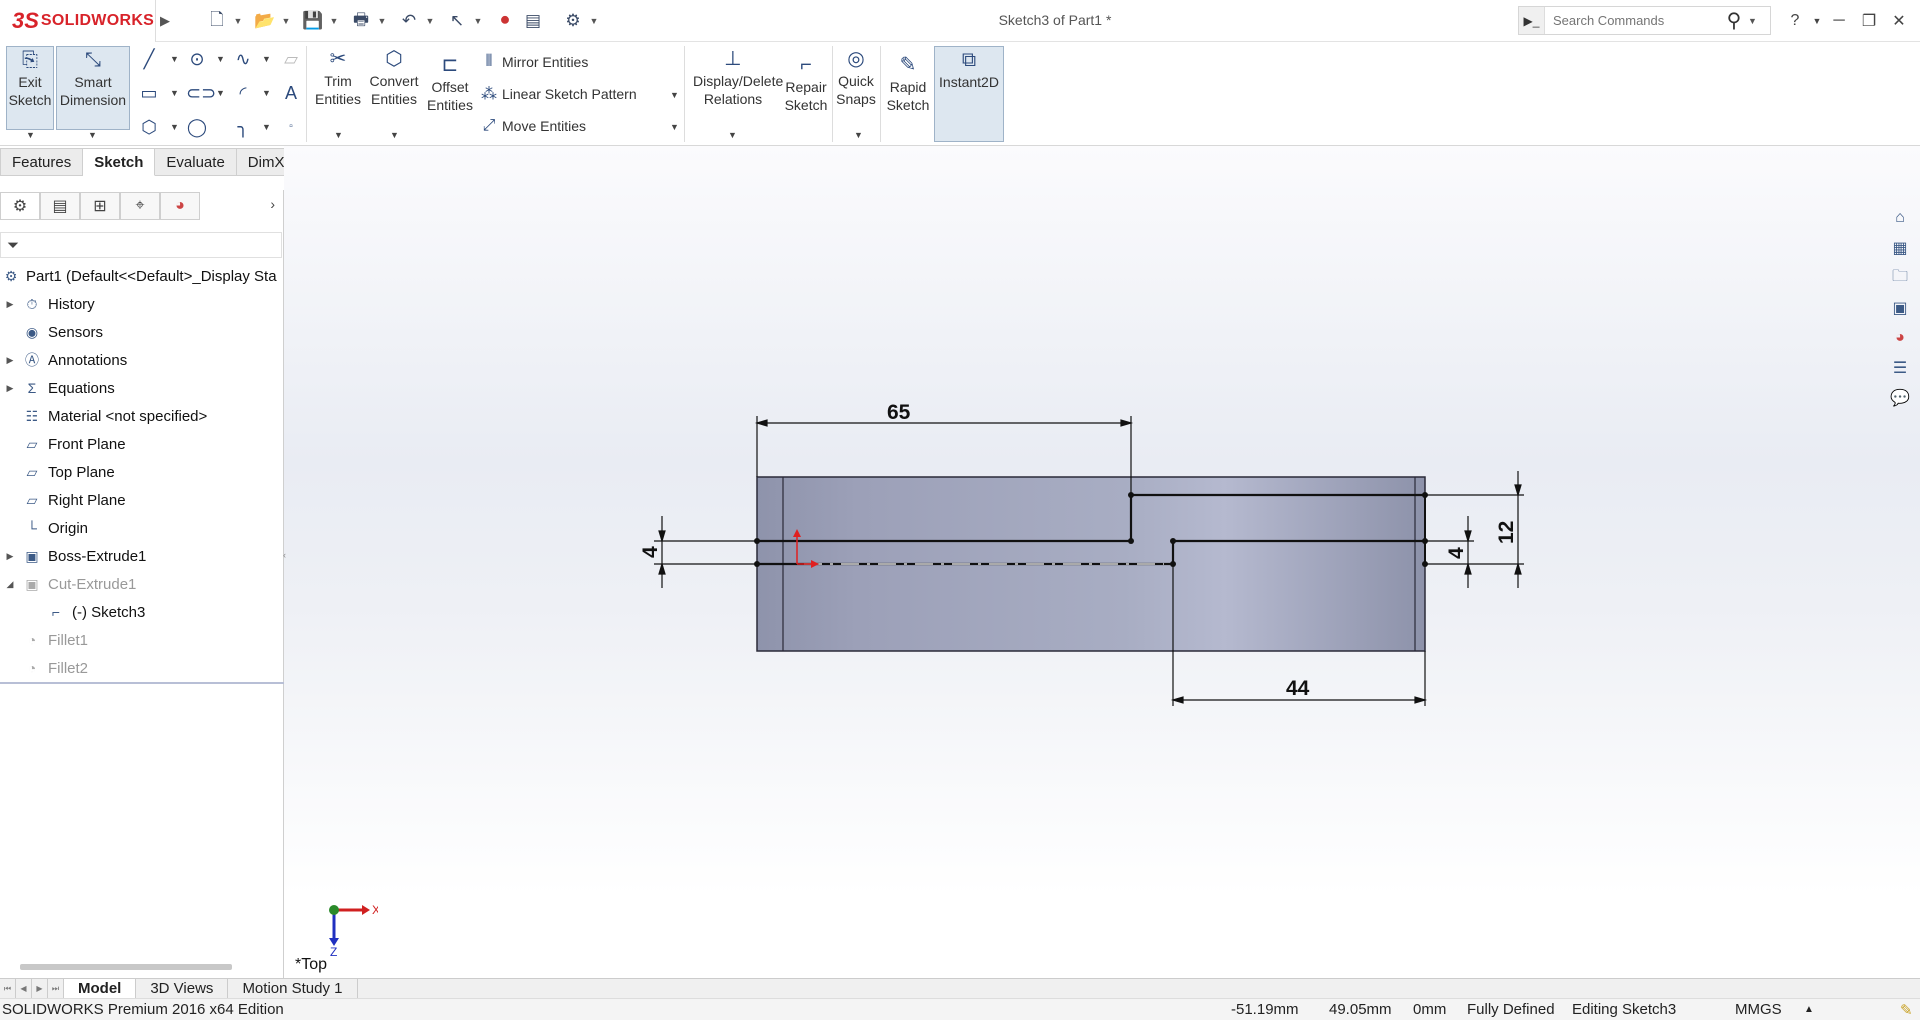  Describe the element at coordinates (969, 94) in the screenshot. I see `instant2d-button: ⧉ Instant2D` at that location.